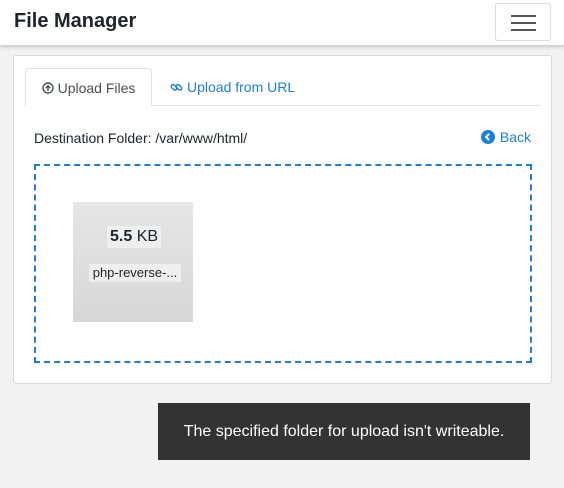 This screenshot has height=488, width=564. Describe the element at coordinates (515, 137) in the screenshot. I see `back-label: Back` at that location.